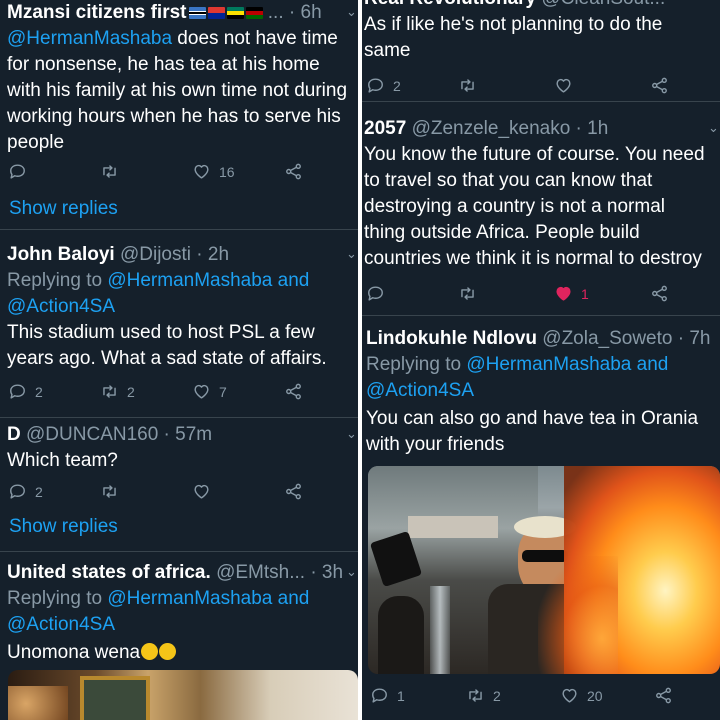 The image size is (720, 720). I want to click on author-name: Lindokuhle Ndlovu, so click(451, 338).